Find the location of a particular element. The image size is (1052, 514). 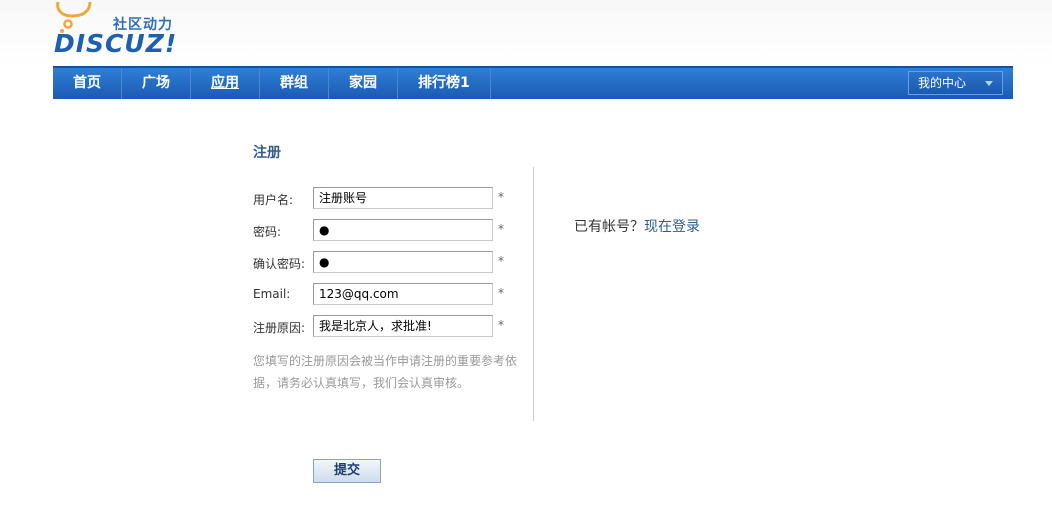

username-row: 用户名: 注册账号 * is located at coordinates (383, 198).